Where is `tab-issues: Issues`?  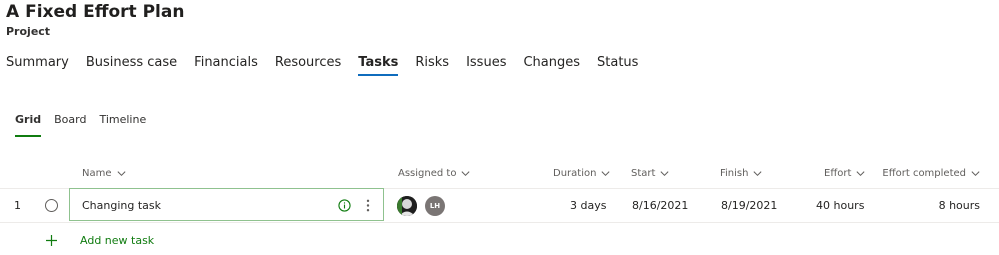
tab-issues: Issues is located at coordinates (486, 67).